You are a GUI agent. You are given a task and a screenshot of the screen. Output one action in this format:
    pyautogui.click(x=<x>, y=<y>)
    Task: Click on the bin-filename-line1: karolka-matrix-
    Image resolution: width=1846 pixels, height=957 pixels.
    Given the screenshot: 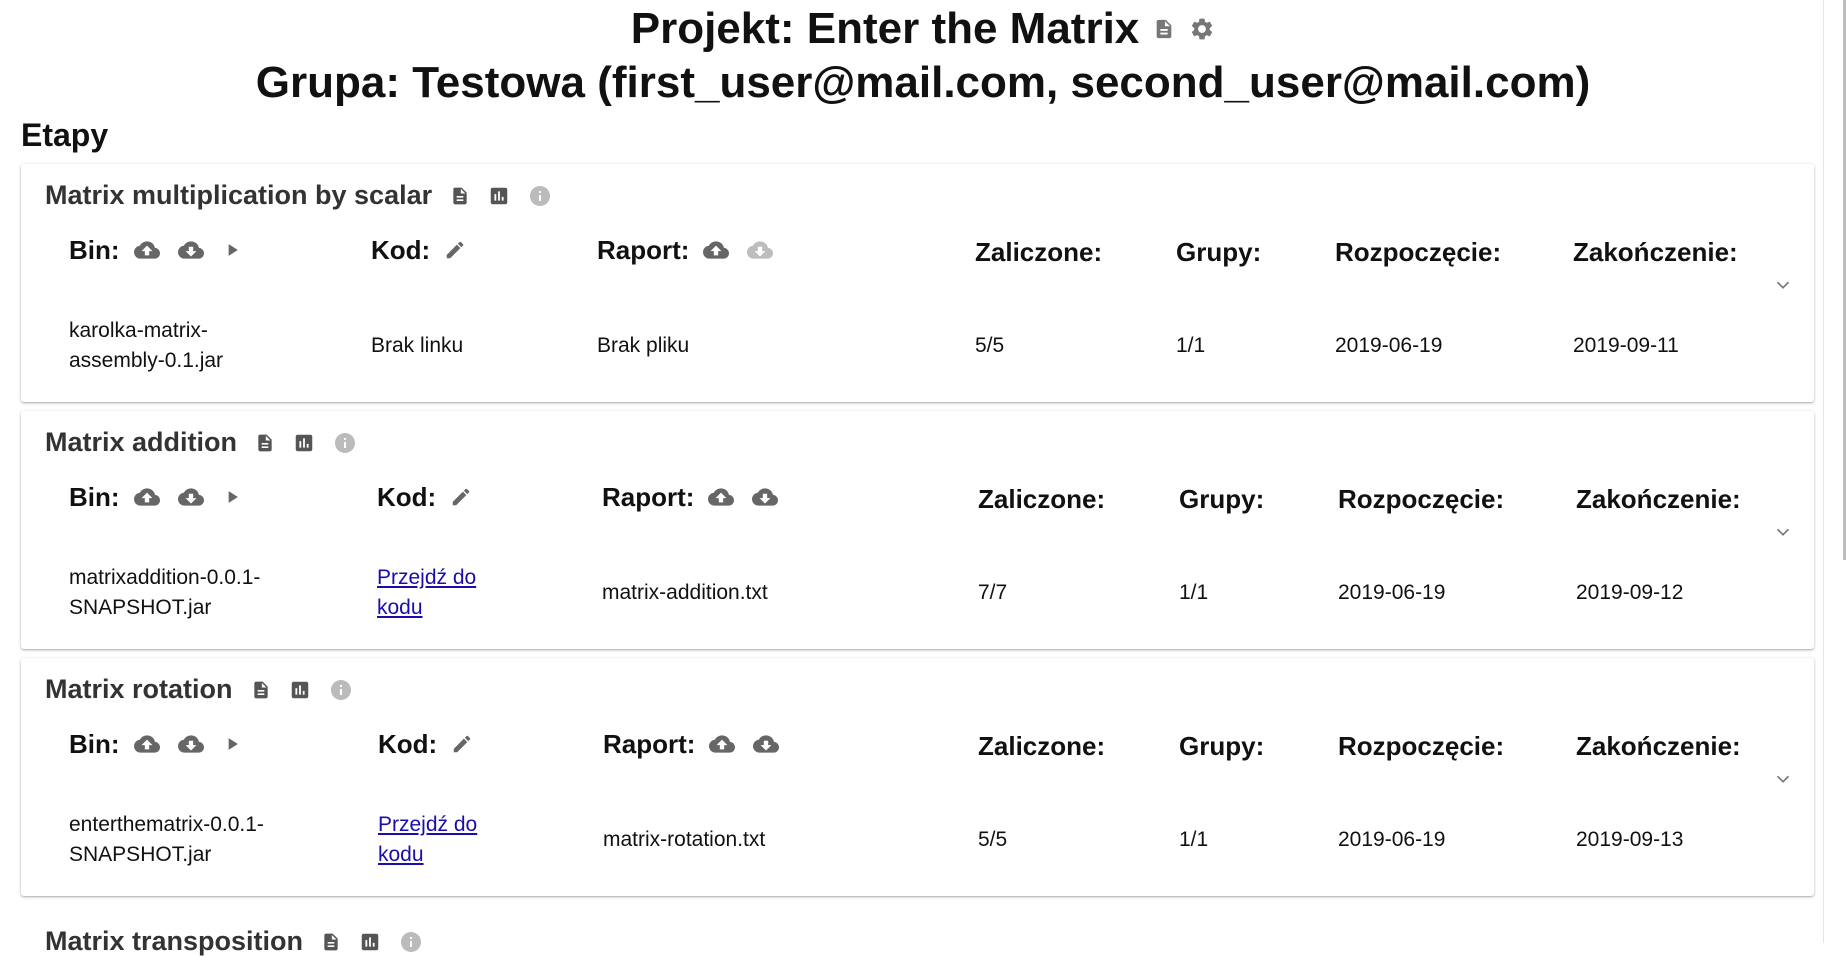 What is the action you would take?
    pyautogui.click(x=138, y=330)
    